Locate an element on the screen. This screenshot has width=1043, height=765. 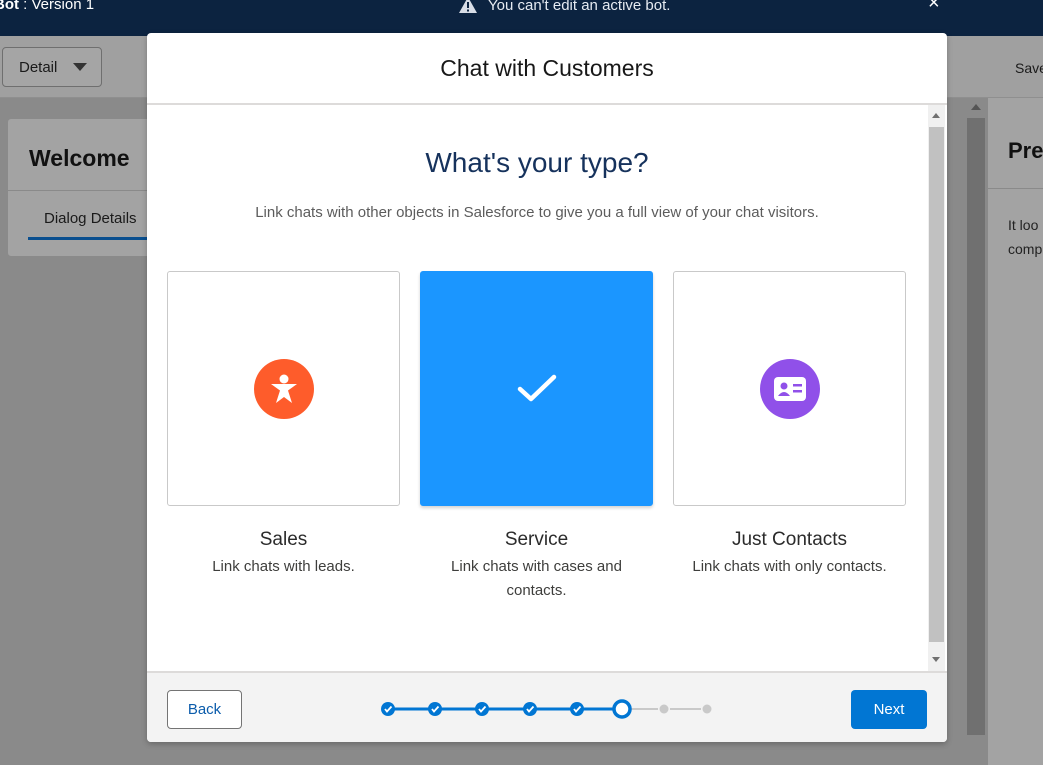
progress-indicator is located at coordinates (546, 709).